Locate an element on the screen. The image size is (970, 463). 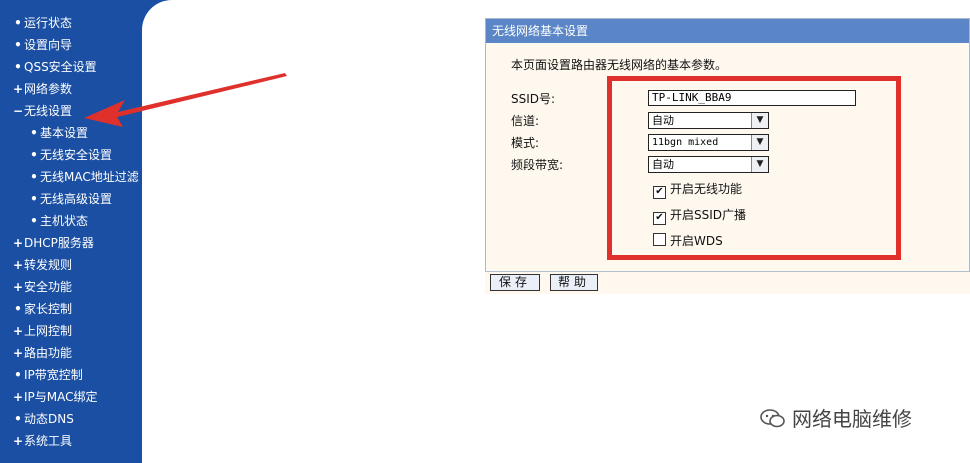
sidebar-item-label: 主机状态 is located at coordinates (64, 221).